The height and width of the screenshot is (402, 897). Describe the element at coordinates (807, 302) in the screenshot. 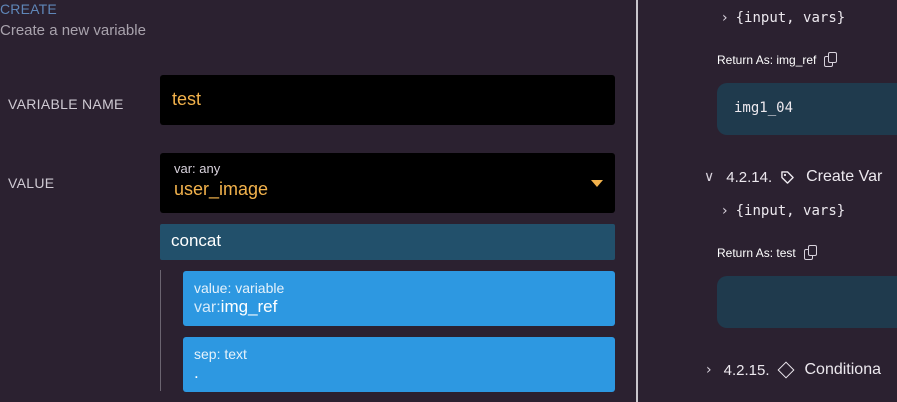

I see `return-value-code` at that location.